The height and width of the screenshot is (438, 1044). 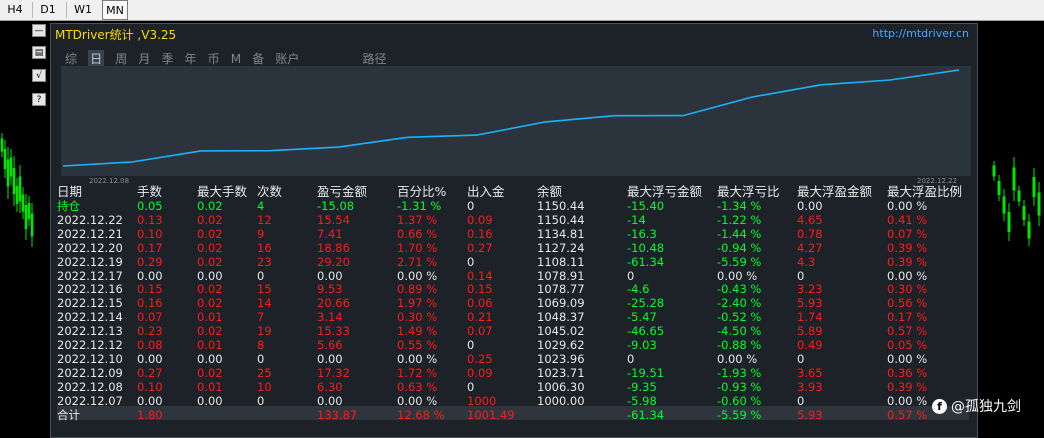 What do you see at coordinates (522, 10) in the screenshot?
I see `timeframe-toolbar: H4 D1 W1 MN` at bounding box center [522, 10].